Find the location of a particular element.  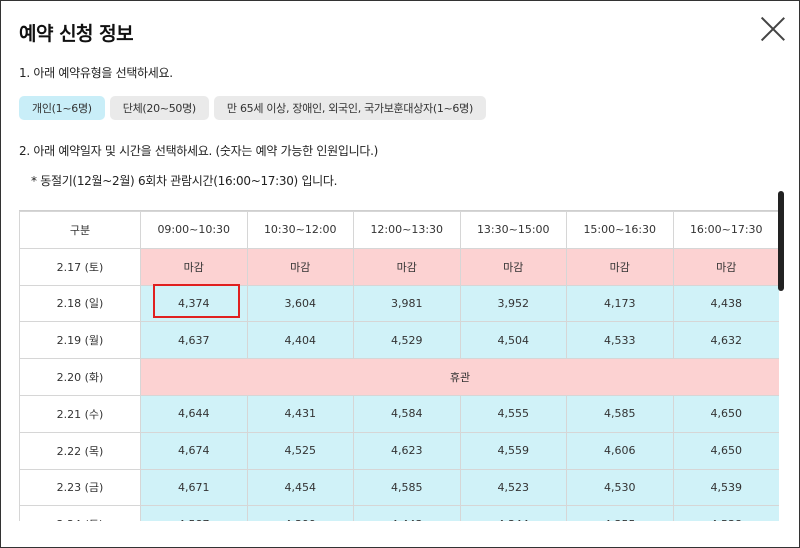

table-row: 2.24 (토)4,5874,3994,4434,3444,3554,538 is located at coordinates (399, 513).